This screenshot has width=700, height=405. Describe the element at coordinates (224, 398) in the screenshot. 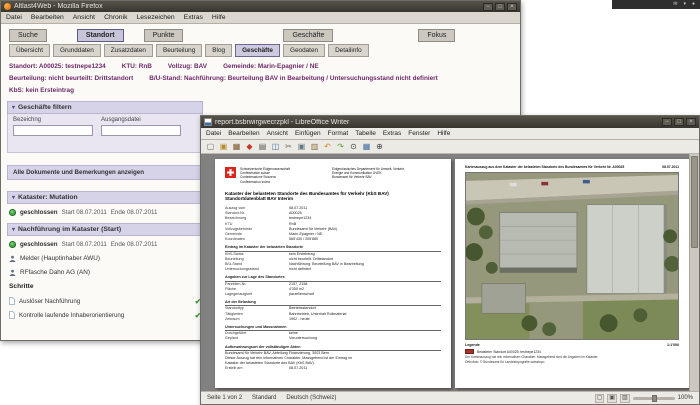

I see `page-indicator: Seite 1 von 2` at that location.